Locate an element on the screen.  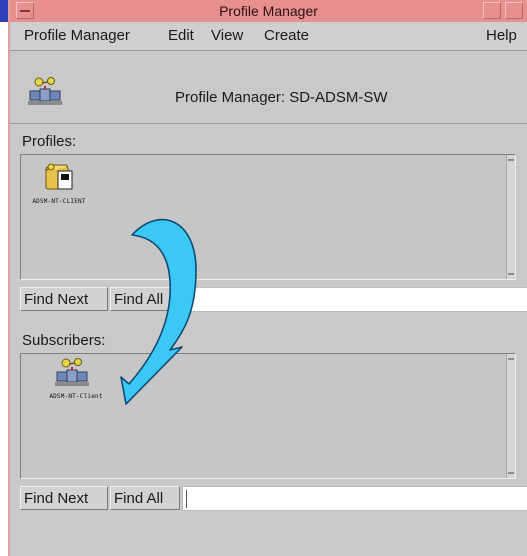
curved-arrow-annotation is located at coordinates (158, 311).